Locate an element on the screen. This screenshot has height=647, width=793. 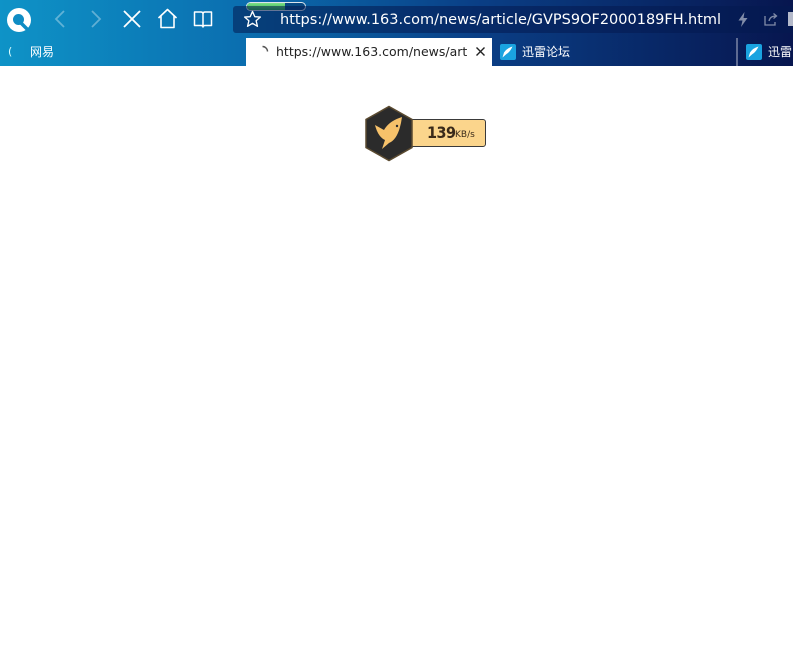
back-icon is located at coordinates (61, 19).